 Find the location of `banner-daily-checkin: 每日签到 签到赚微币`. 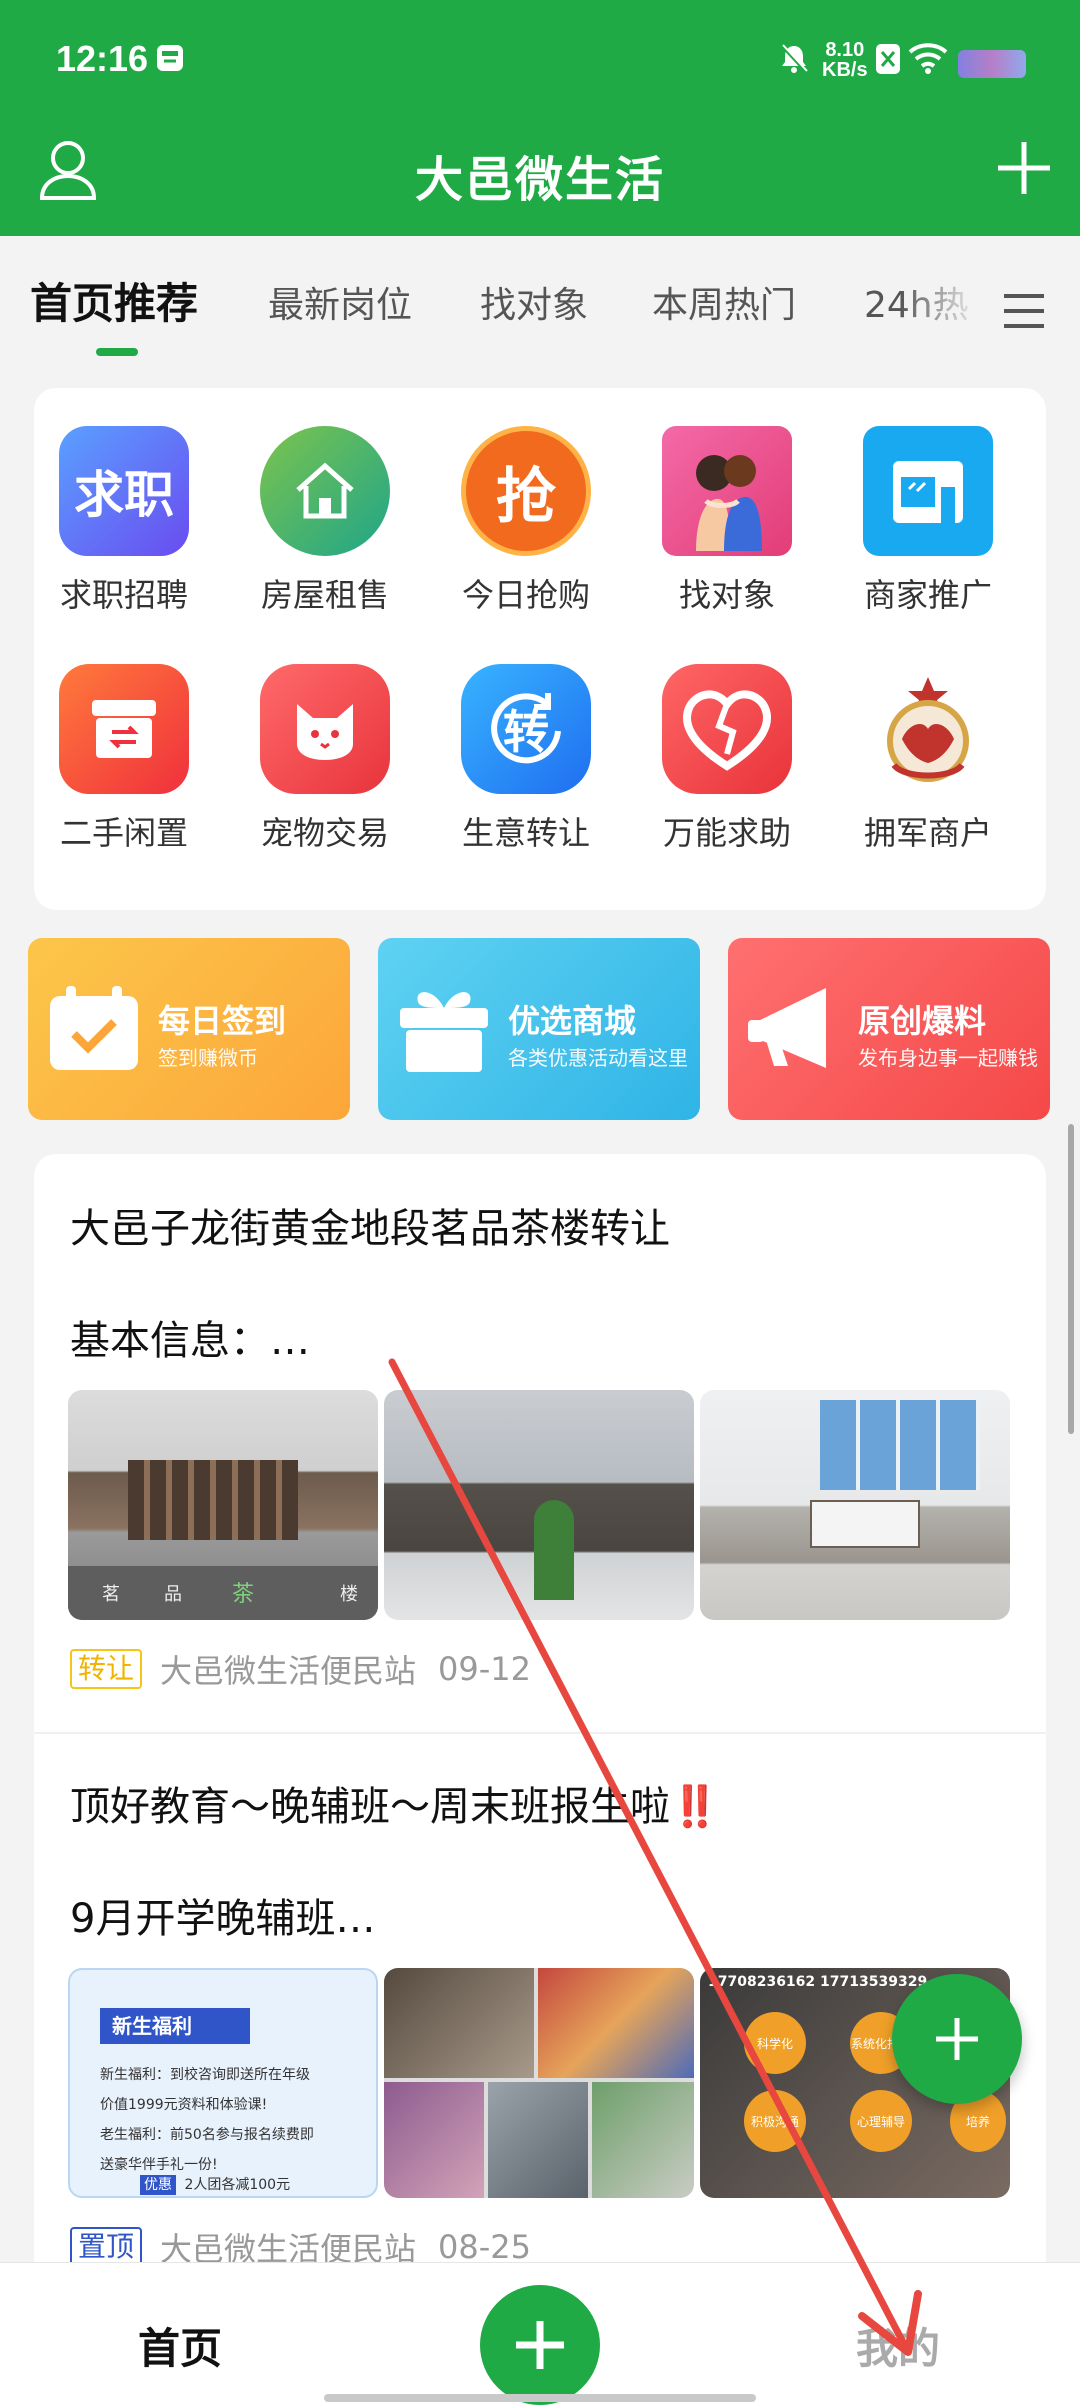

banner-daily-checkin: 每日签到 签到赚微币 is located at coordinates (189, 1029).